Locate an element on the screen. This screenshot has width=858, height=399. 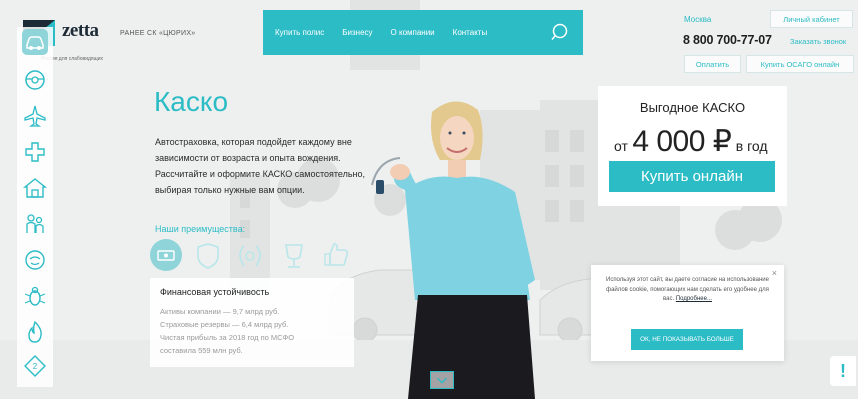
nav-about: О компании is located at coordinates (413, 32).